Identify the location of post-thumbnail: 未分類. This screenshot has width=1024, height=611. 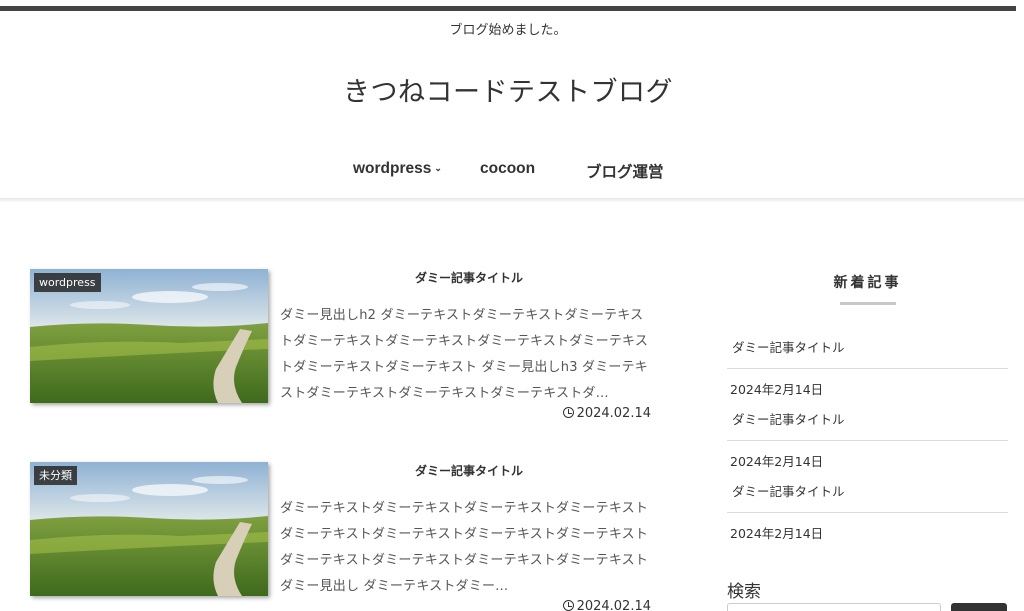
(149, 529).